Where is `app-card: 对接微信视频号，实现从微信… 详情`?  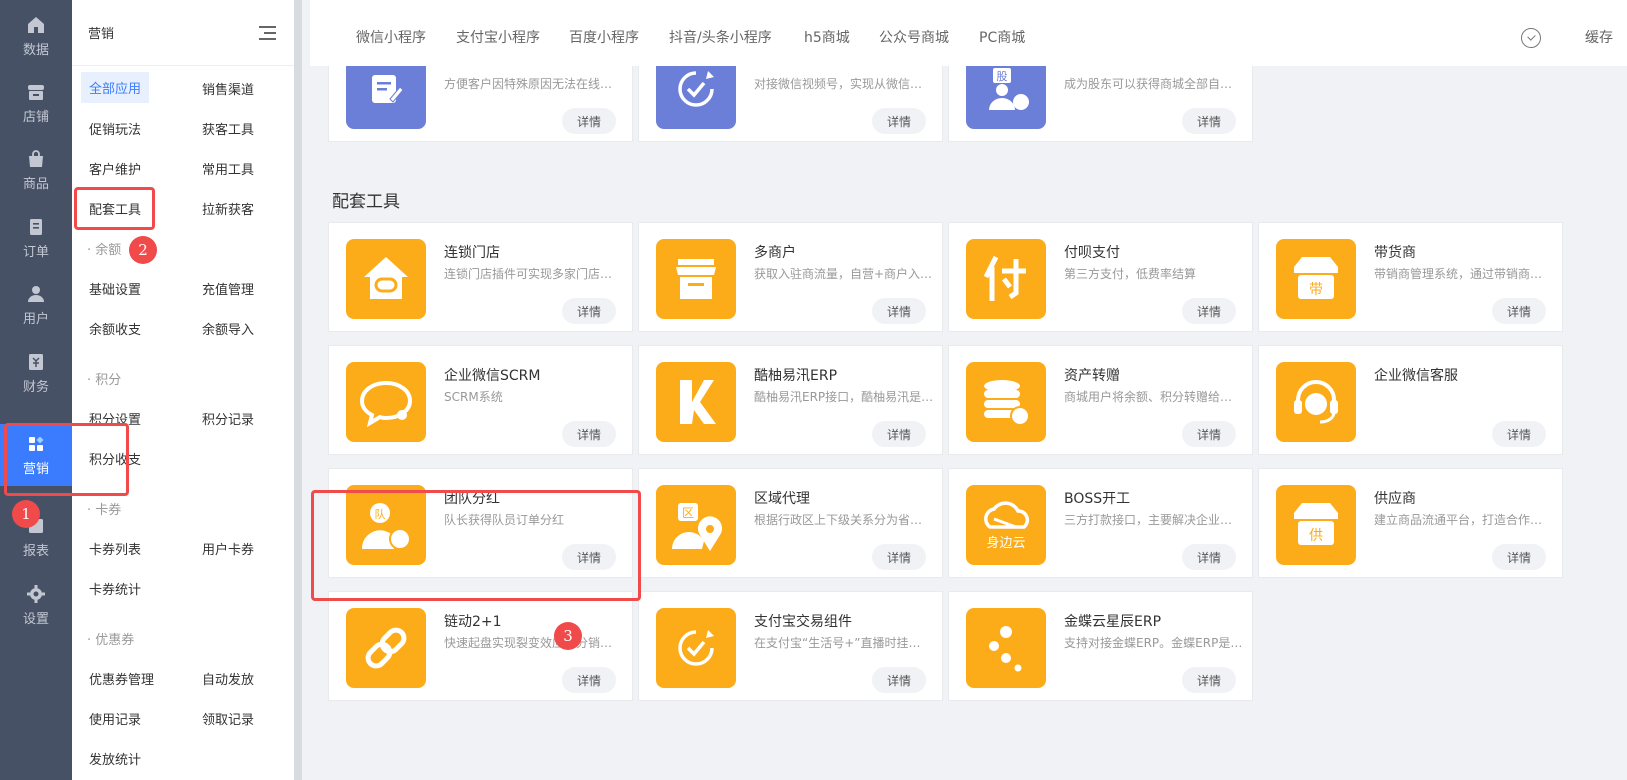 app-card: 对接微信视频号，实现从微信… 详情 is located at coordinates (790, 104).